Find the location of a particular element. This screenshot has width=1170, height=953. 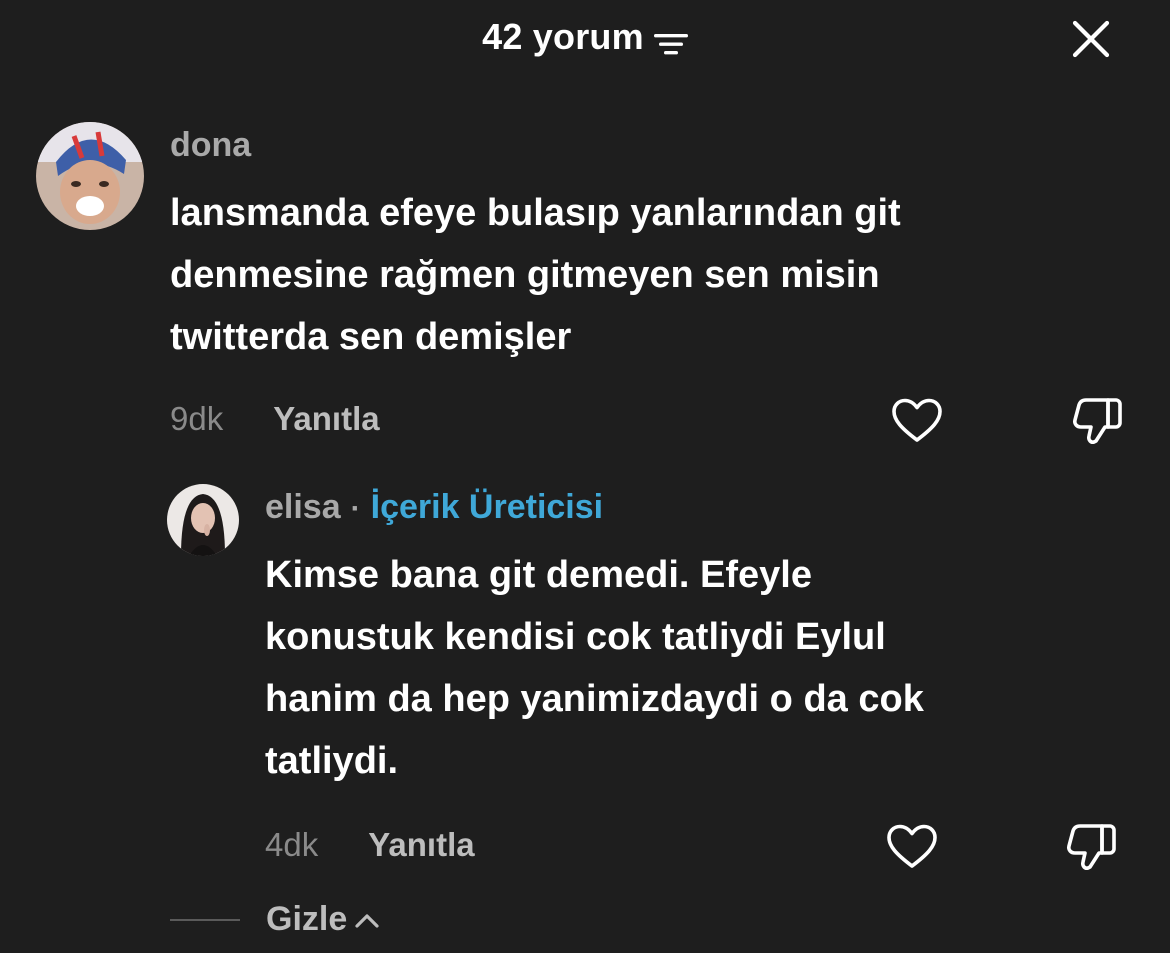

filter-icon is located at coordinates (670, 39).